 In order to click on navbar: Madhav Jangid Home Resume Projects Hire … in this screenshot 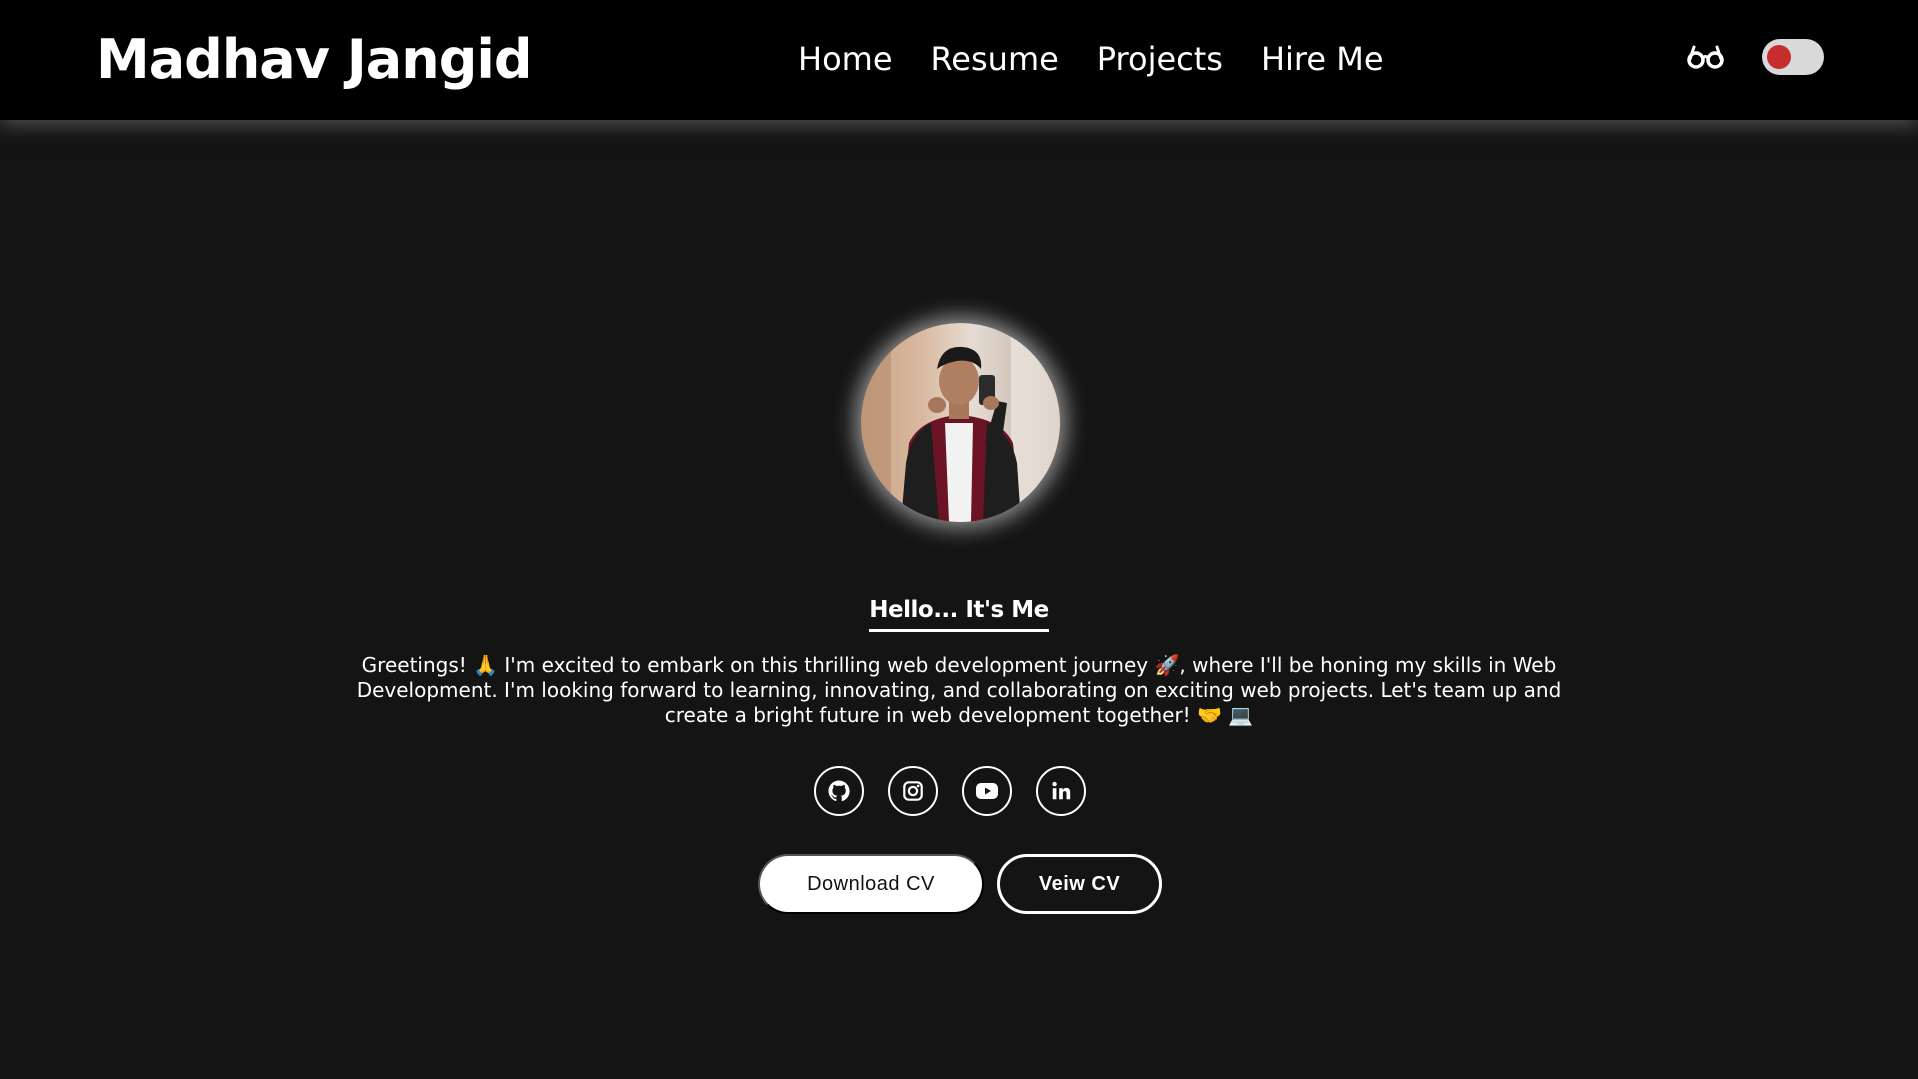, I will do `click(959, 60)`.